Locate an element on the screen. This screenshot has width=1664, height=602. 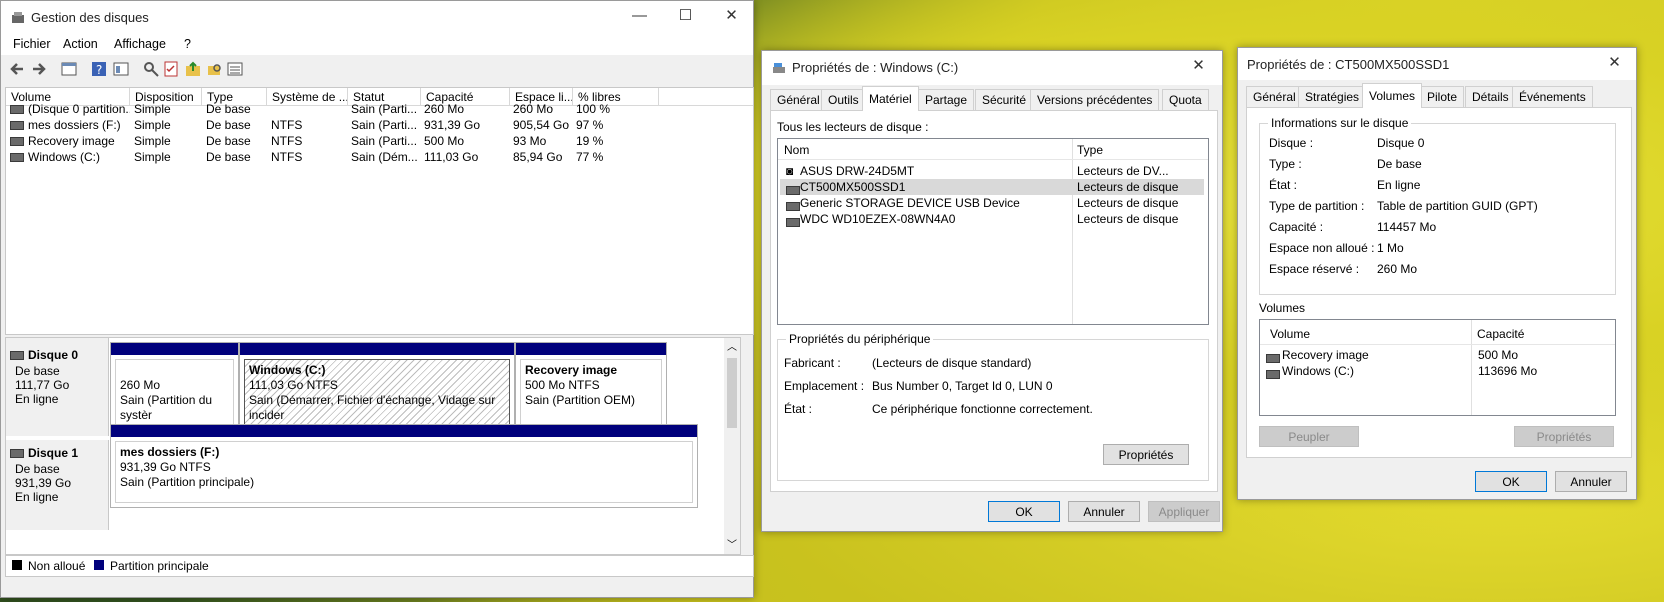
list-item: WDC WD10EZEX-08WN4A0 Lecteurs de disque is located at coordinates (992, 219).